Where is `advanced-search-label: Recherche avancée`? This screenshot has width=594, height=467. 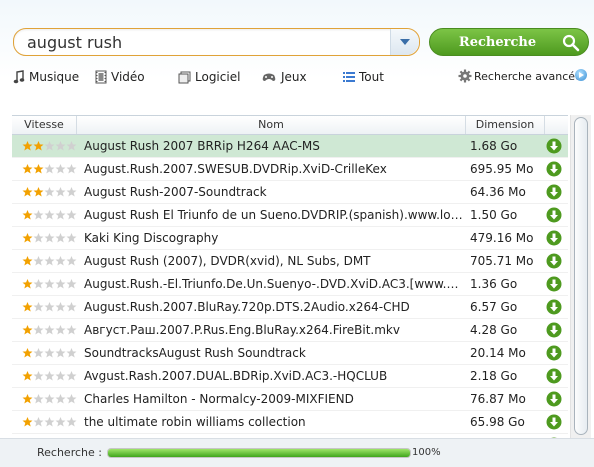 advanced-search-label: Recherche avancée is located at coordinates (528, 76).